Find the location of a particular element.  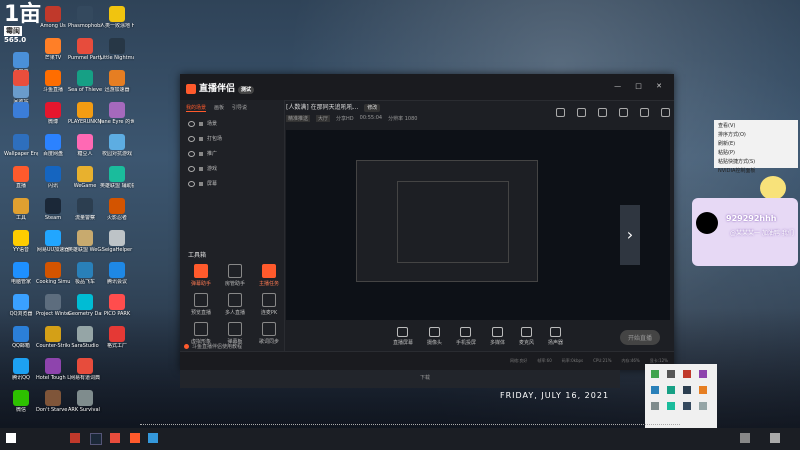

steam-icon is located at coordinates (96, 439).